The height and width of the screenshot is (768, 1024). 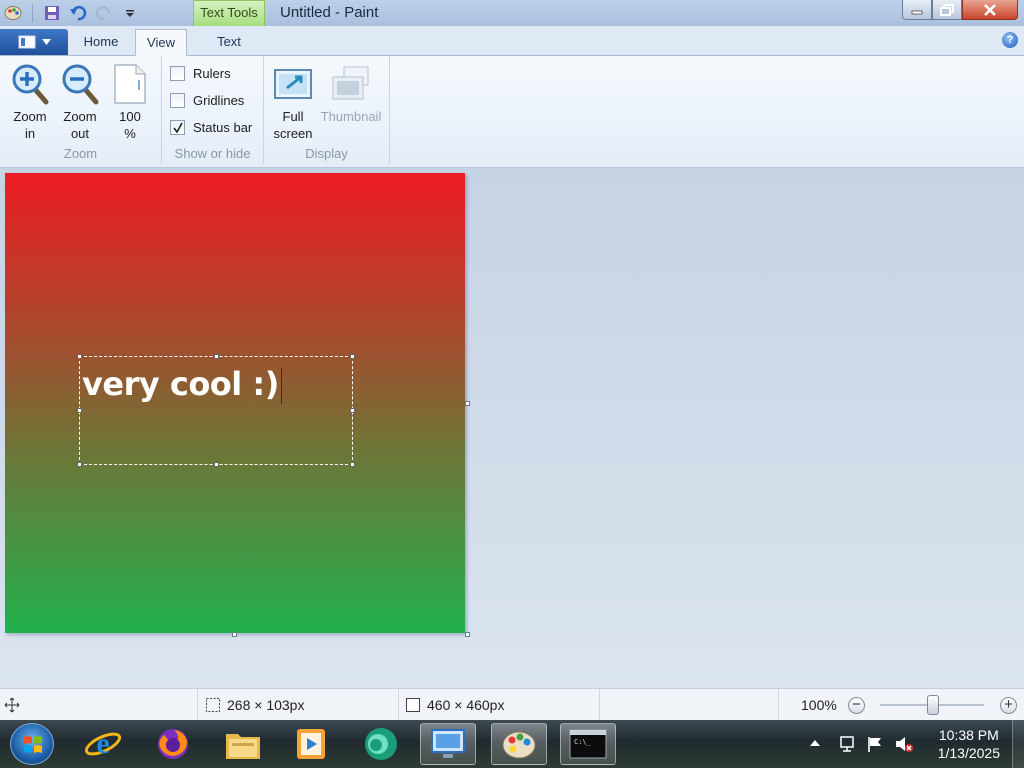 I want to click on tab-view: View, so click(x=161, y=42).